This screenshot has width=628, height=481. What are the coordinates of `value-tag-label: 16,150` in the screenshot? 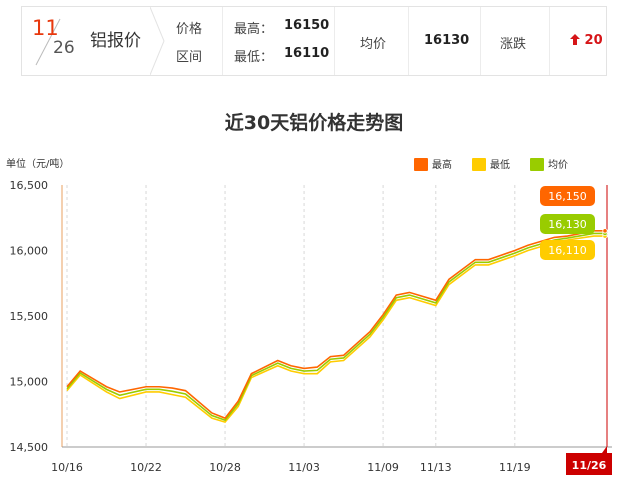 It's located at (567, 196).